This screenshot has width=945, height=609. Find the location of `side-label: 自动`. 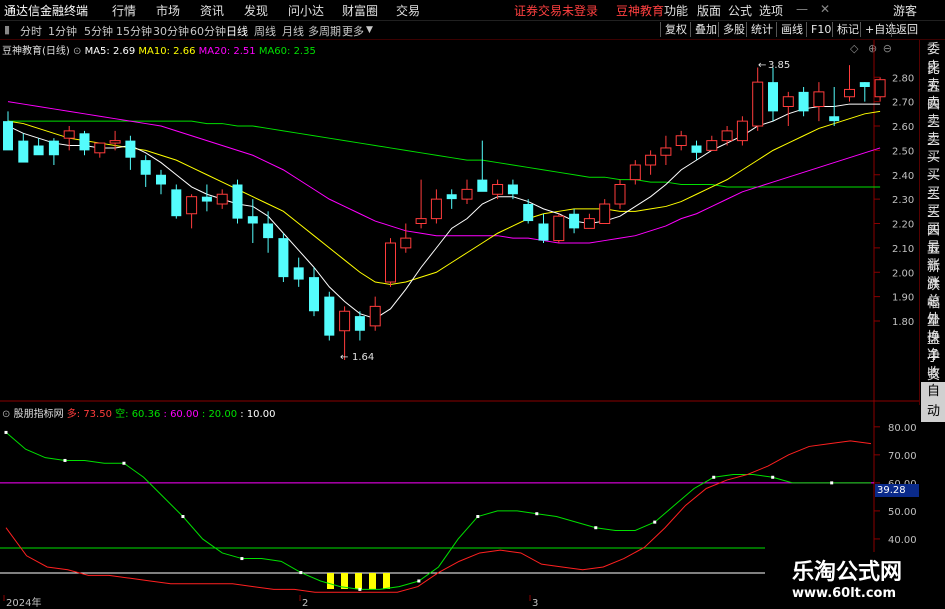

side-label: 自动 is located at coordinates (933, 402).